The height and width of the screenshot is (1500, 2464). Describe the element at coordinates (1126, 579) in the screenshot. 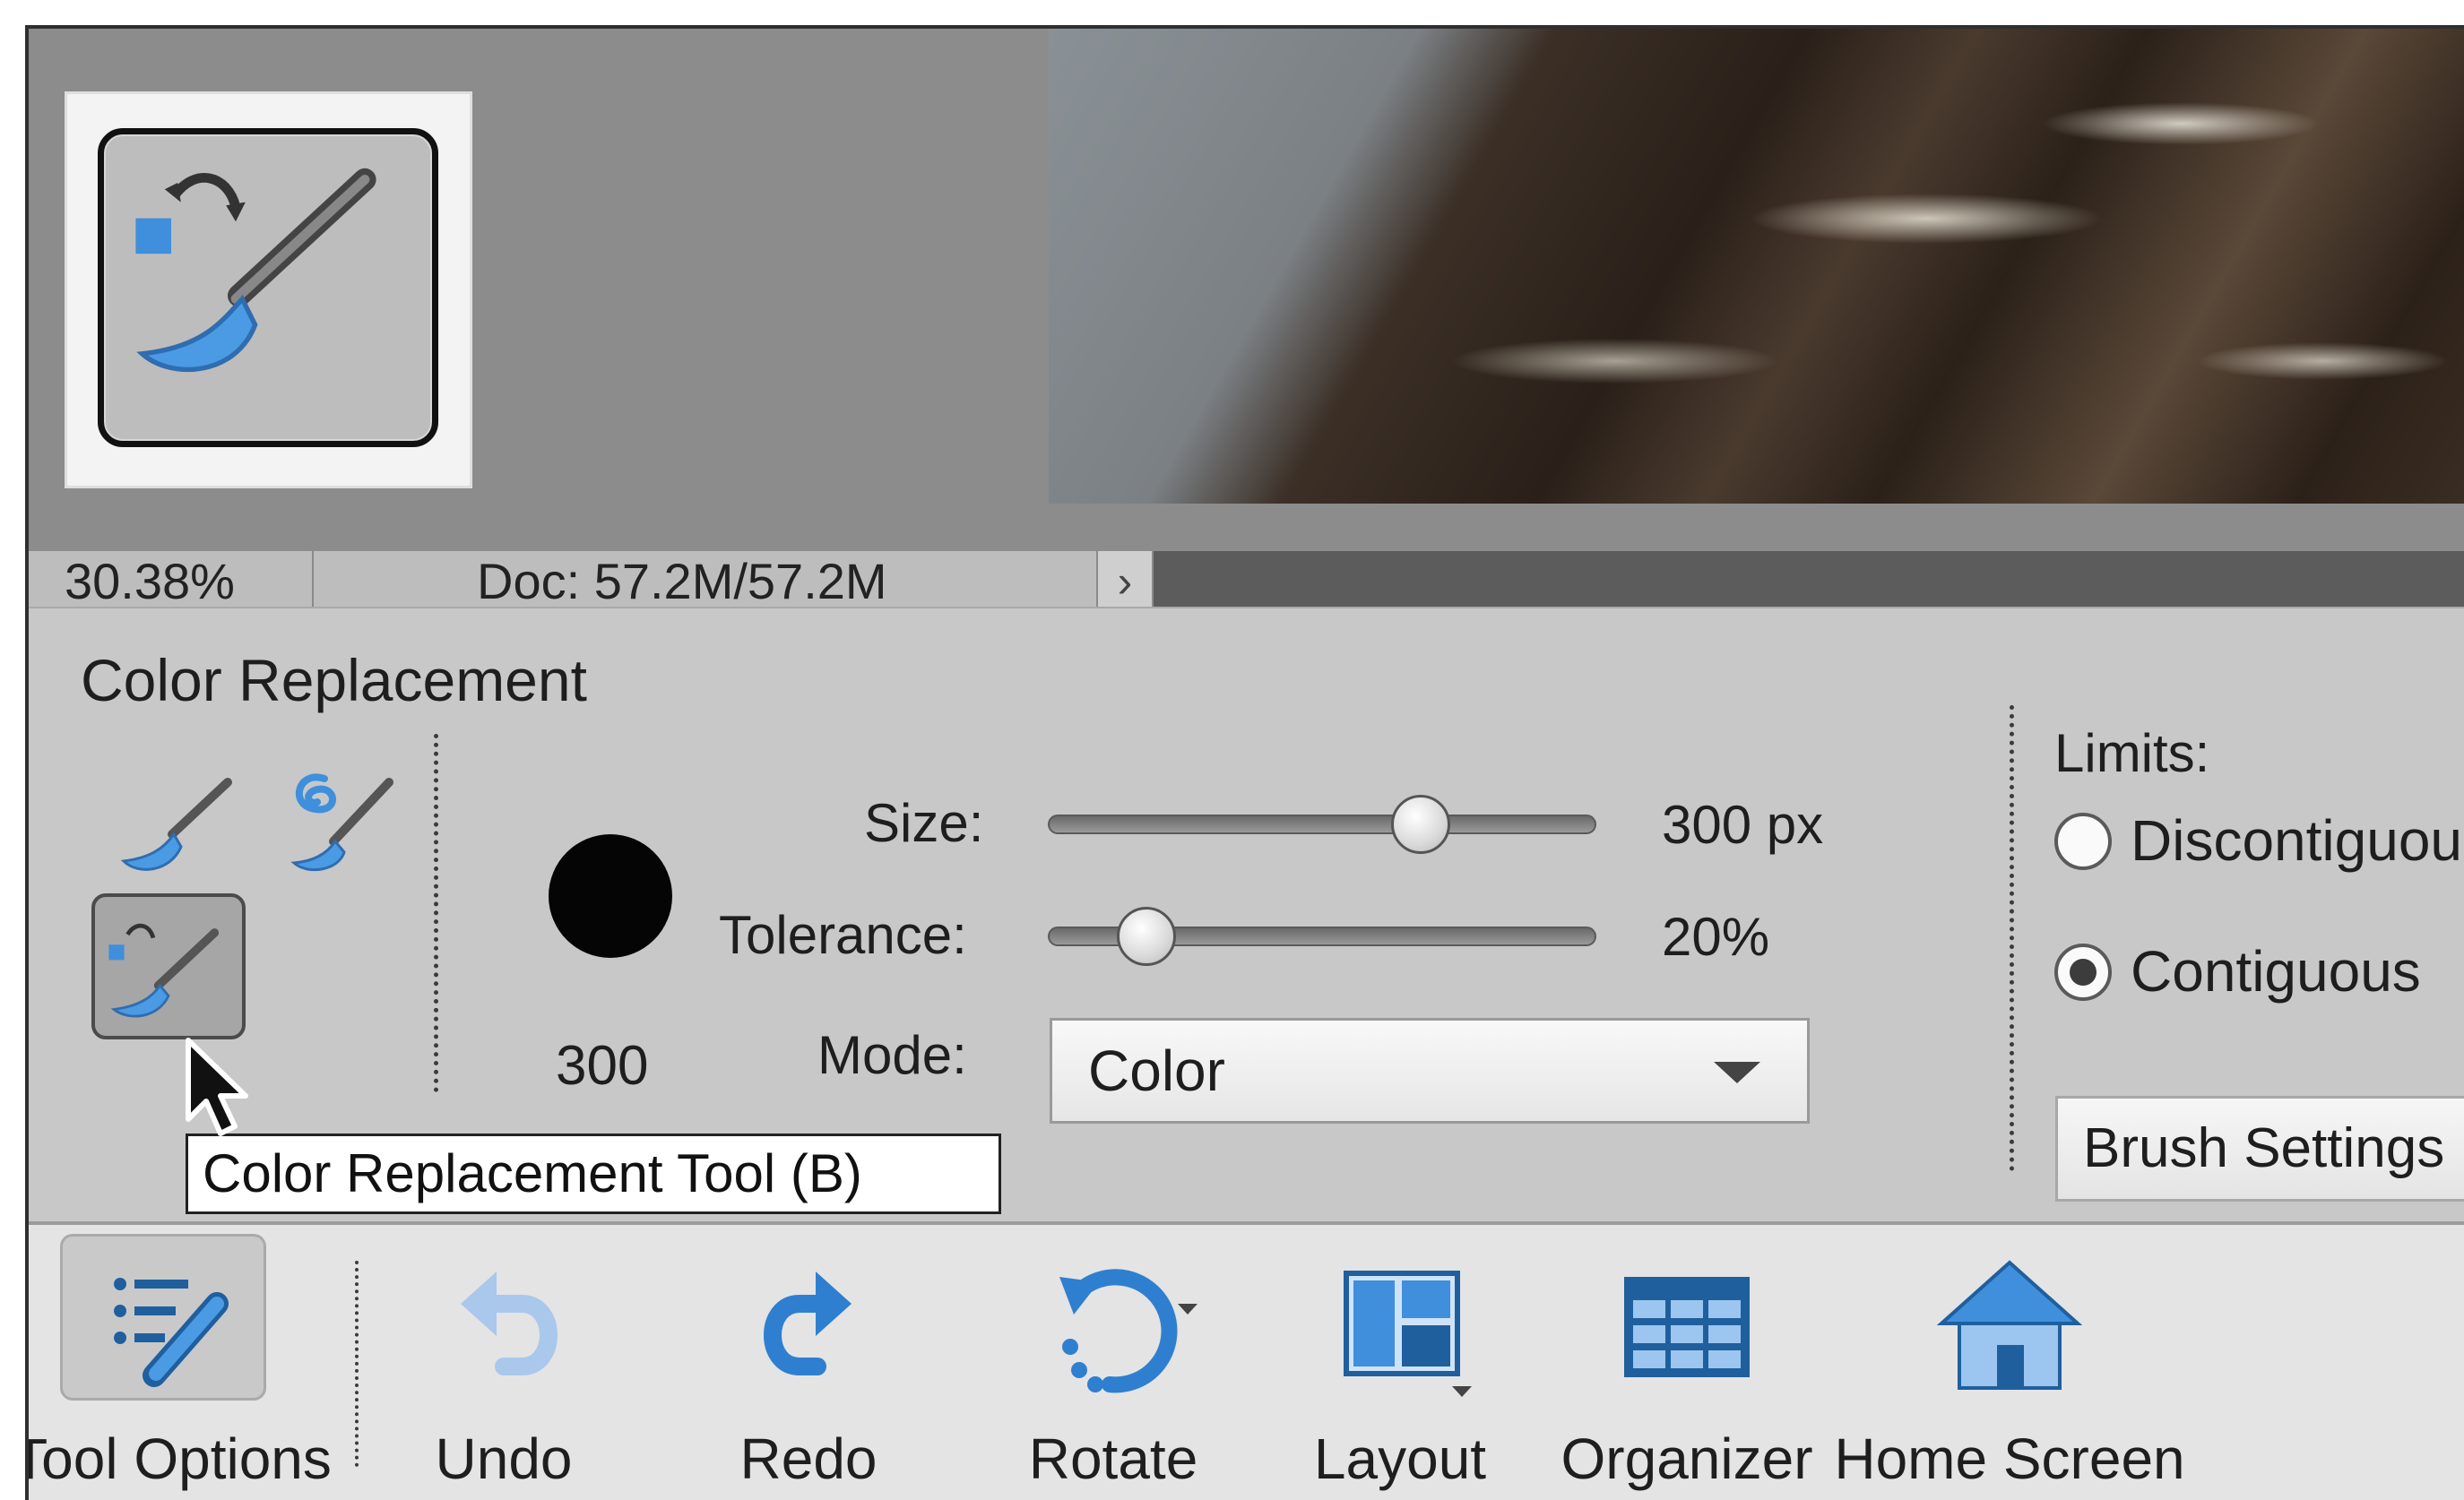

I see `status-menu-arrow: ›` at that location.